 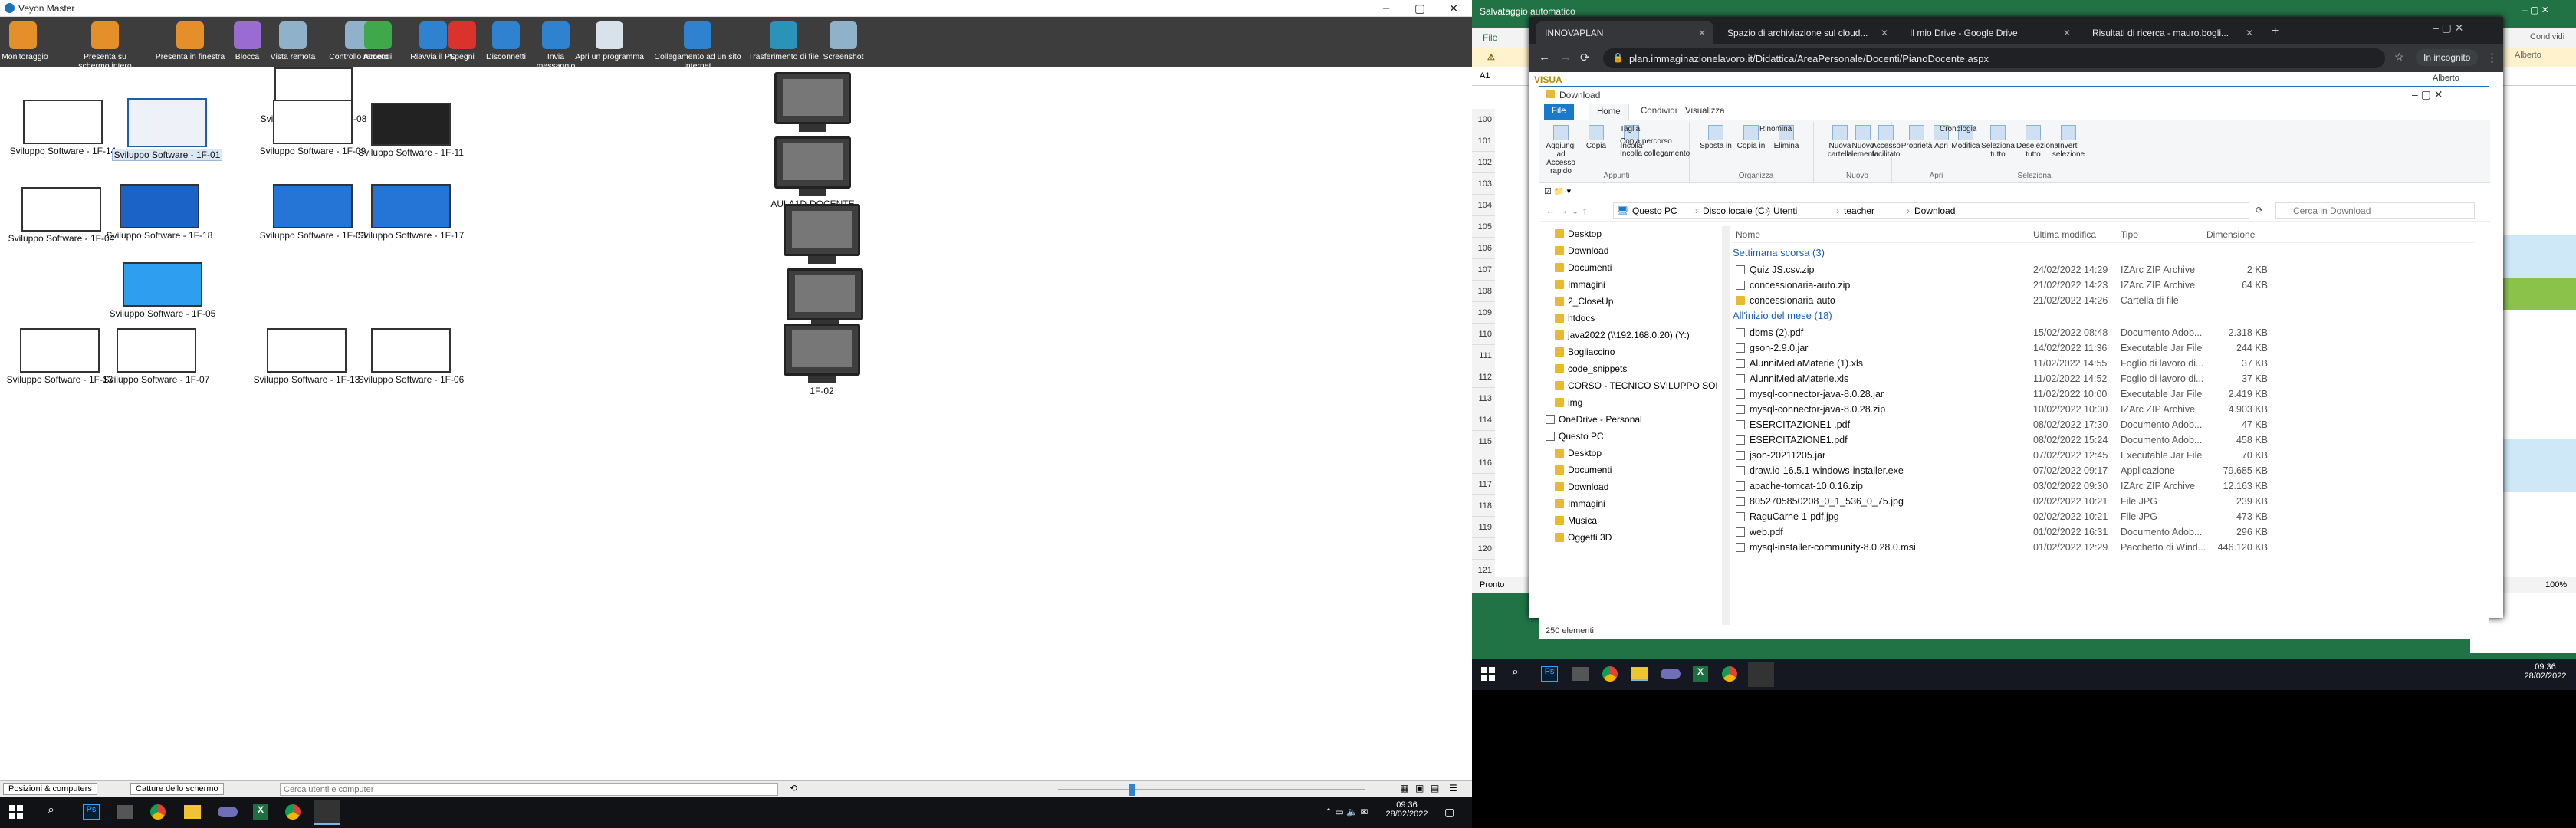 I want to click on browser-tab: Spazio di archiviazione sul cloud... ✕, so click(x=1807, y=32).